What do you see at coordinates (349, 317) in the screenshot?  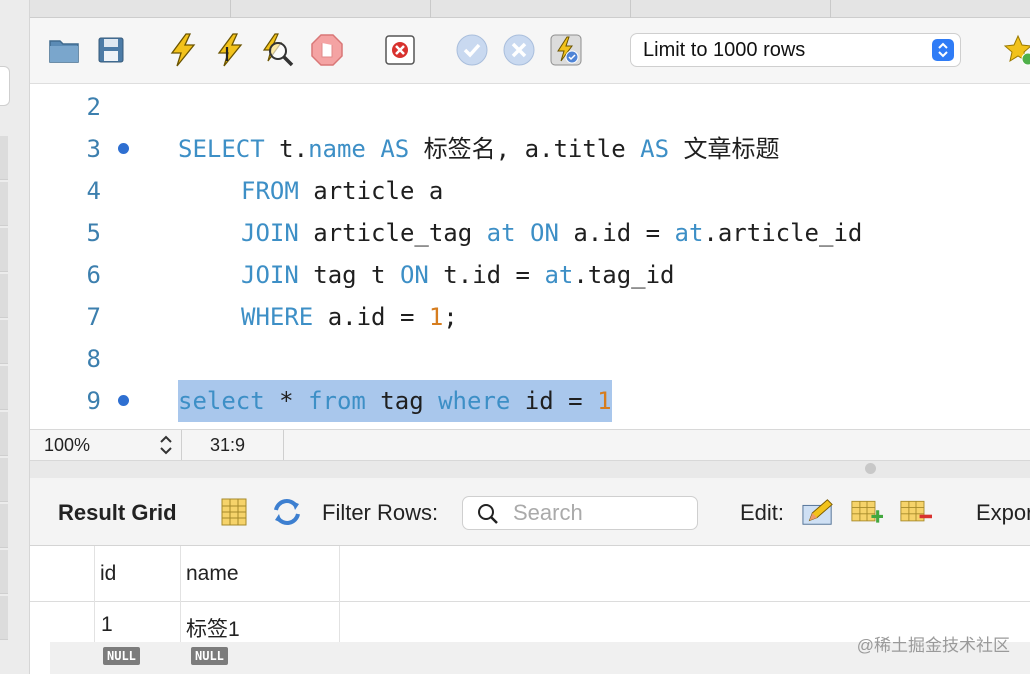 I see `code-text: WHERE a.id = 1;` at bounding box center [349, 317].